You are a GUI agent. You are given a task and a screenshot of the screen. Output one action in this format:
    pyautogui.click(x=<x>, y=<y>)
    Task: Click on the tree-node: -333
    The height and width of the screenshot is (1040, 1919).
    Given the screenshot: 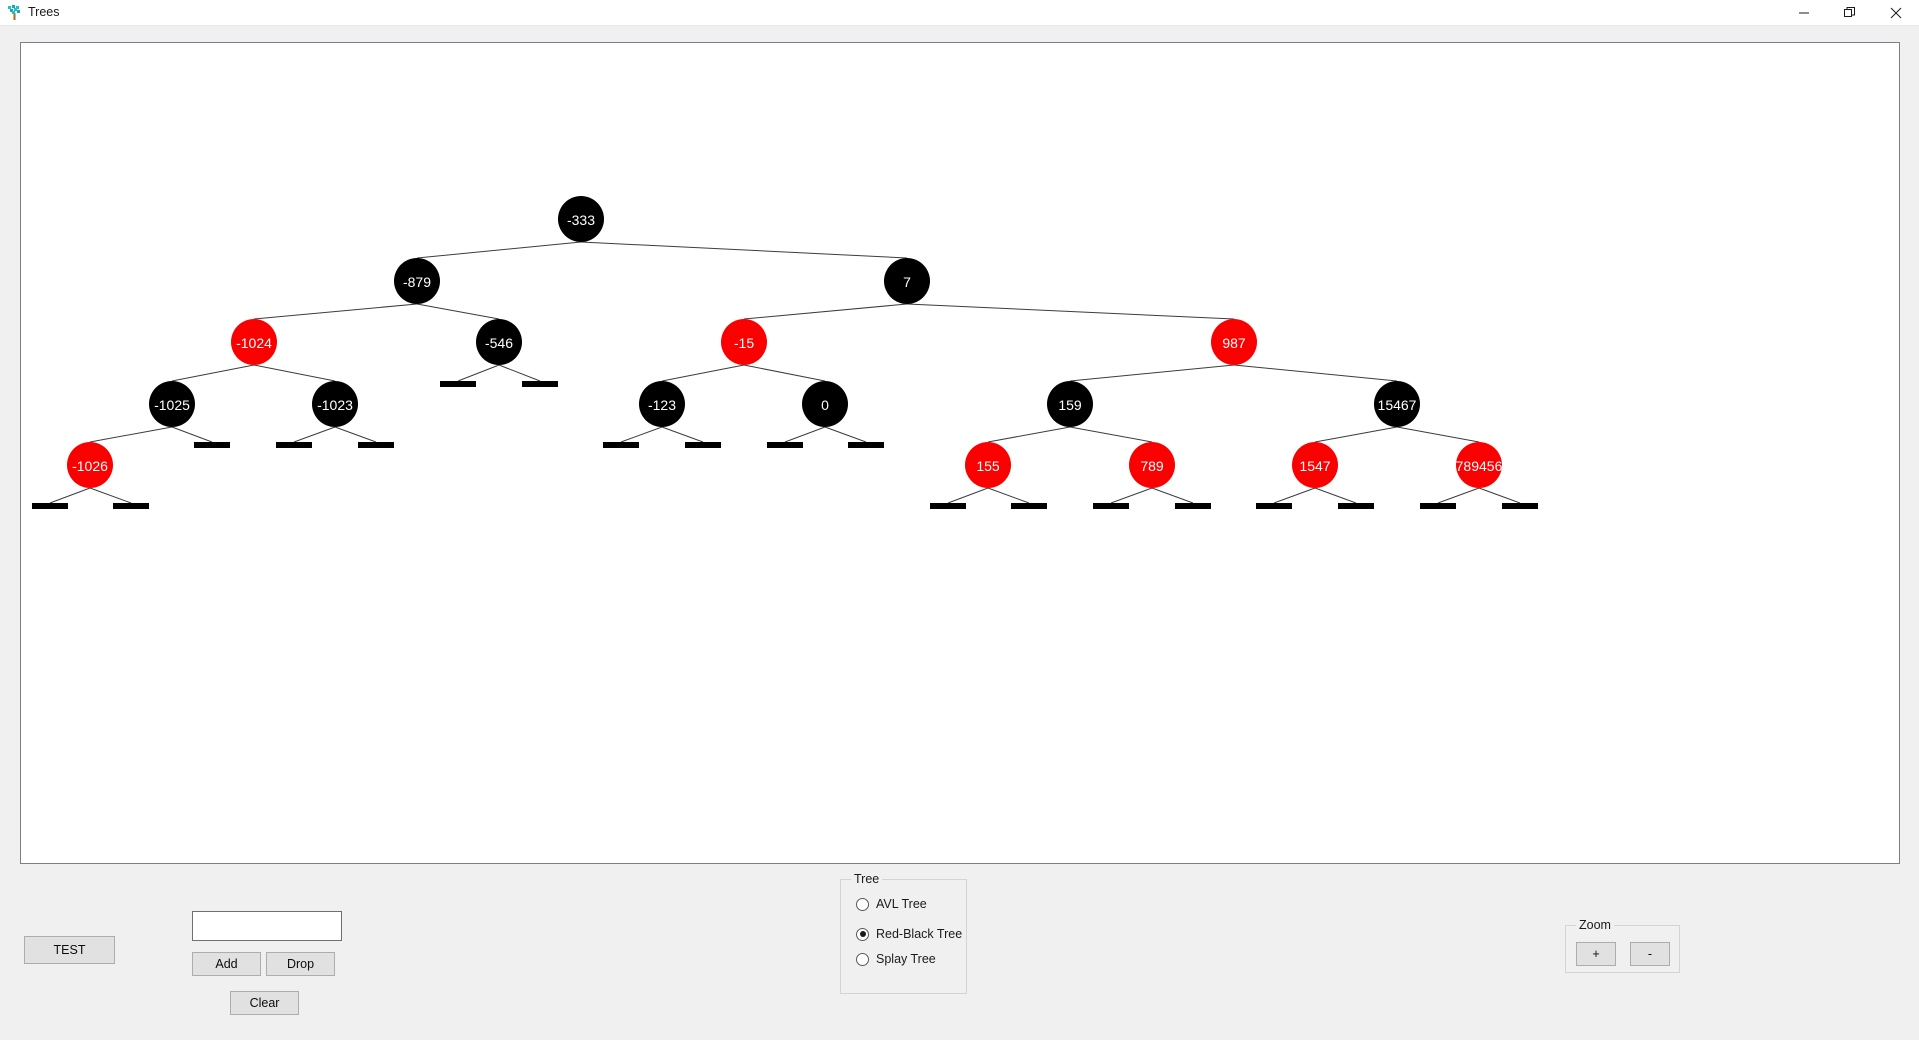 What is the action you would take?
    pyautogui.click(x=581, y=219)
    